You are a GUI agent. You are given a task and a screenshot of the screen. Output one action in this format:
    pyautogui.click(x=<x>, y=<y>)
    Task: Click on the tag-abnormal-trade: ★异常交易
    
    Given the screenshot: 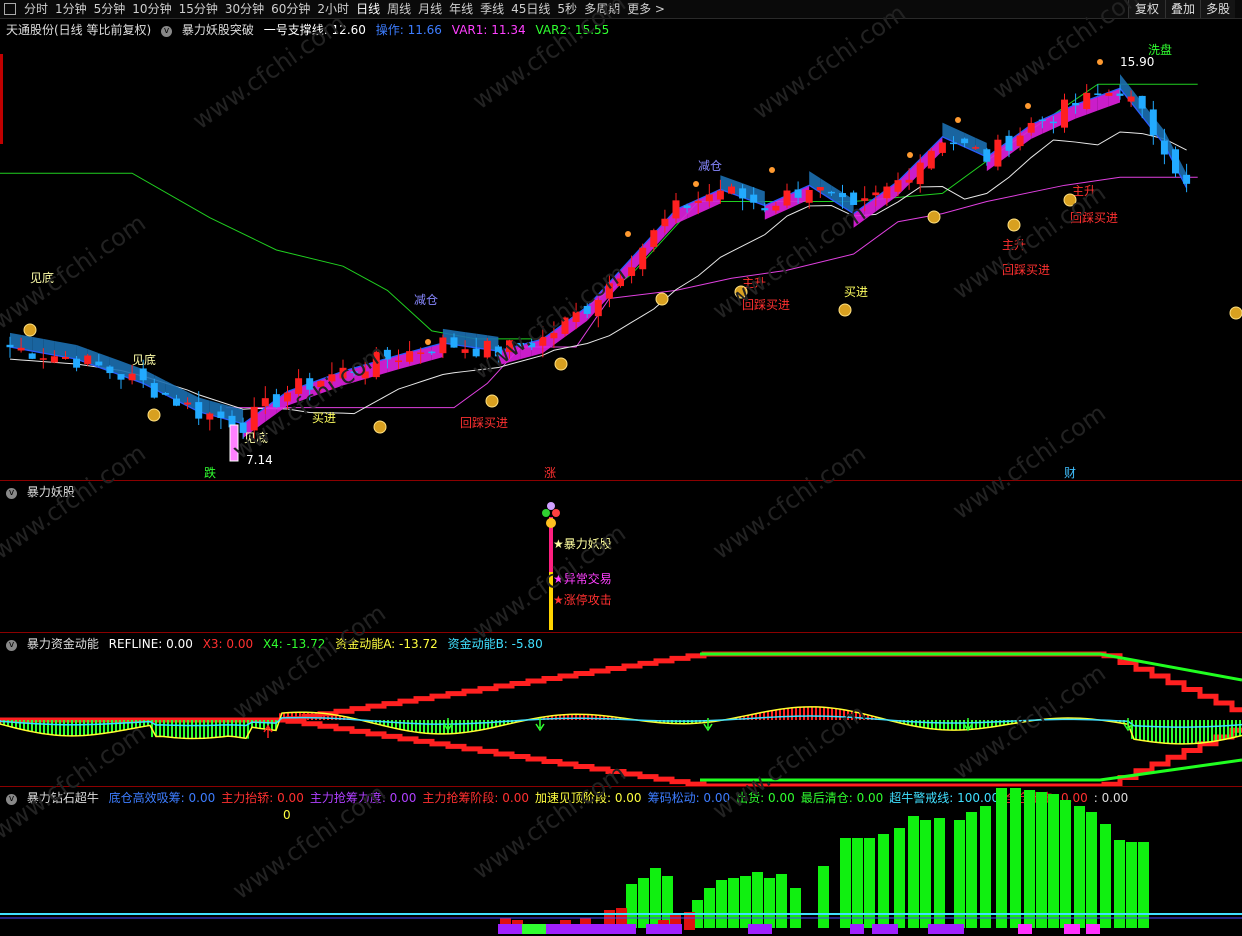 What is the action you would take?
    pyautogui.click(x=582, y=578)
    